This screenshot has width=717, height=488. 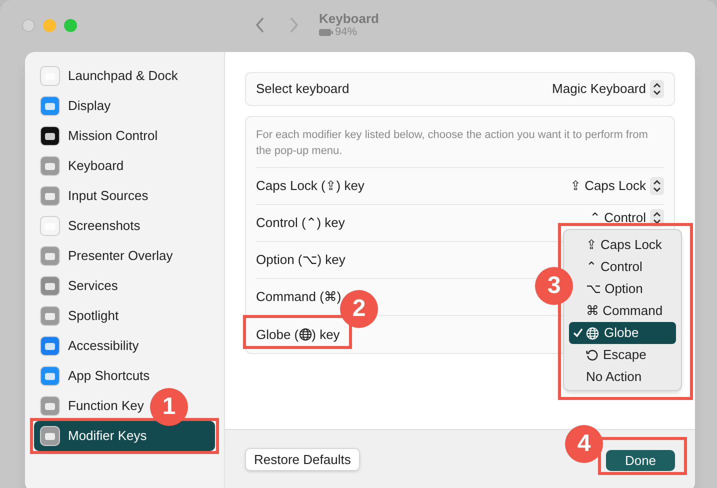 I want to click on key-label: Option (⌥) key, so click(x=301, y=260).